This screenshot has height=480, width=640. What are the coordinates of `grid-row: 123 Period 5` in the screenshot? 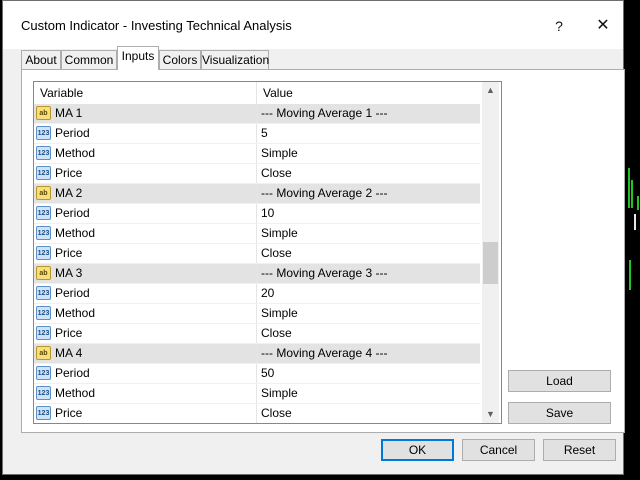 It's located at (257, 134).